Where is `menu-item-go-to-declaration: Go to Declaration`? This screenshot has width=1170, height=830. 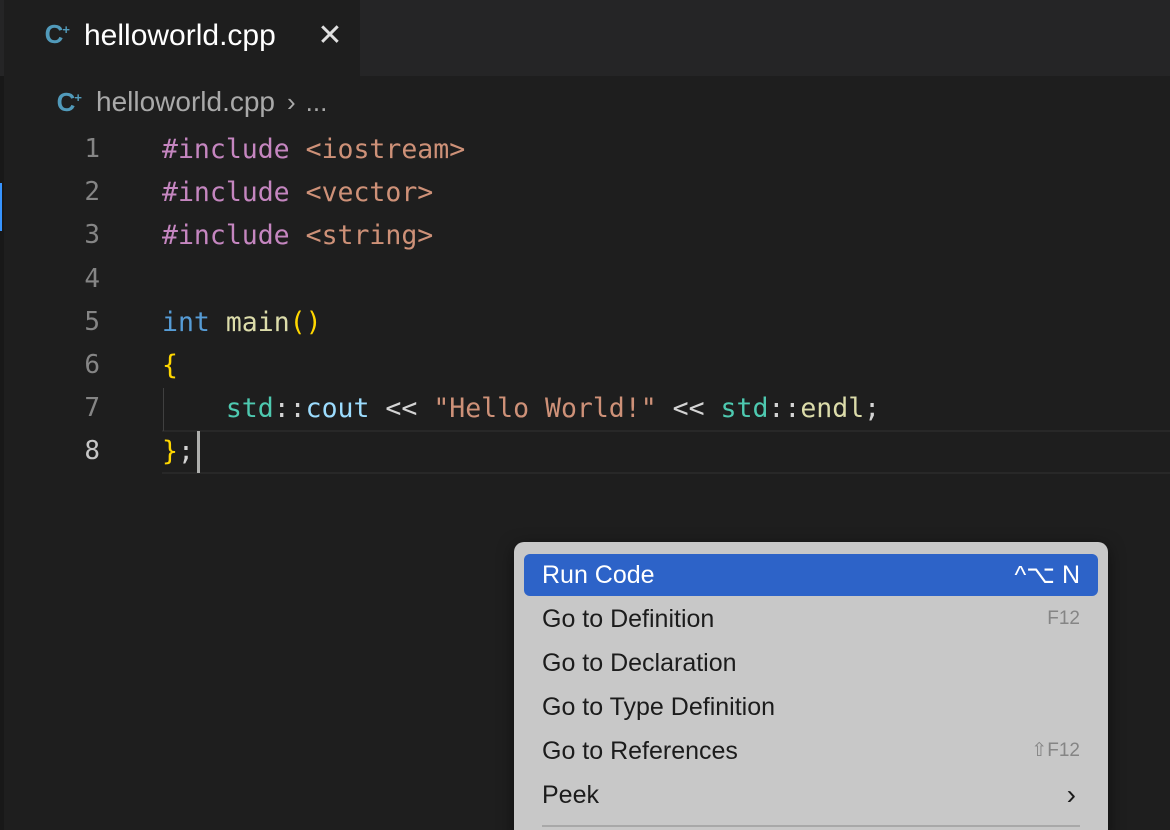 menu-item-go-to-declaration: Go to Declaration is located at coordinates (811, 663).